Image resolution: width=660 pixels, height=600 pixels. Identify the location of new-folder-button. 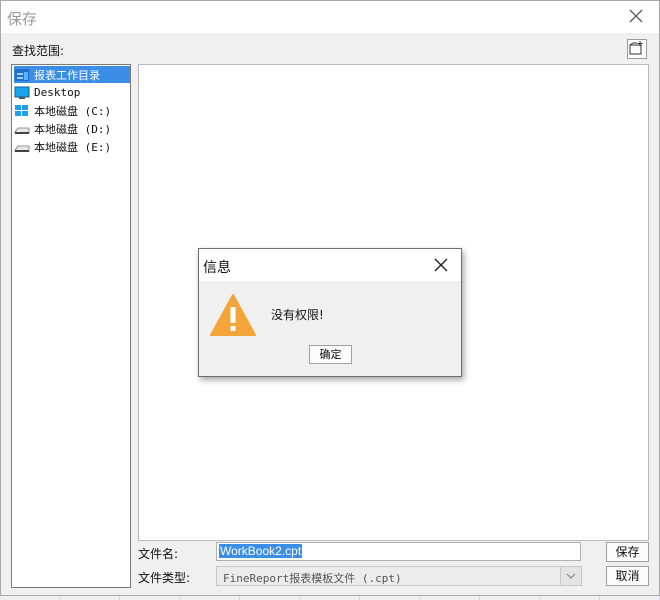
(637, 49).